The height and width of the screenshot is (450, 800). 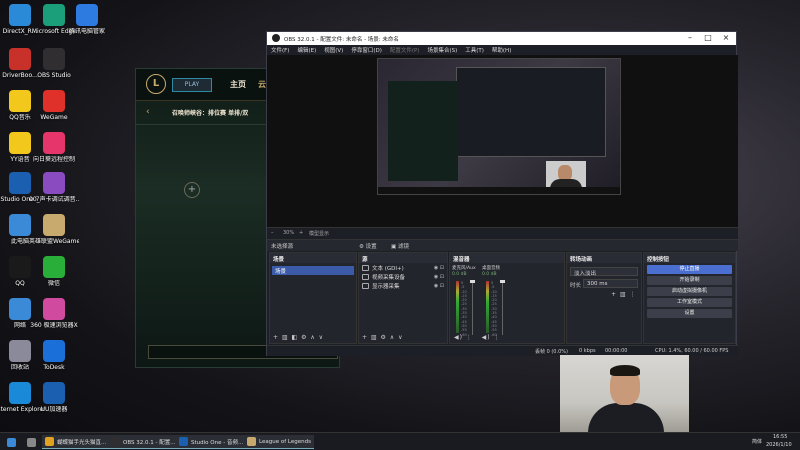 I want to click on zoom-level: 30%, so click(x=288, y=233).